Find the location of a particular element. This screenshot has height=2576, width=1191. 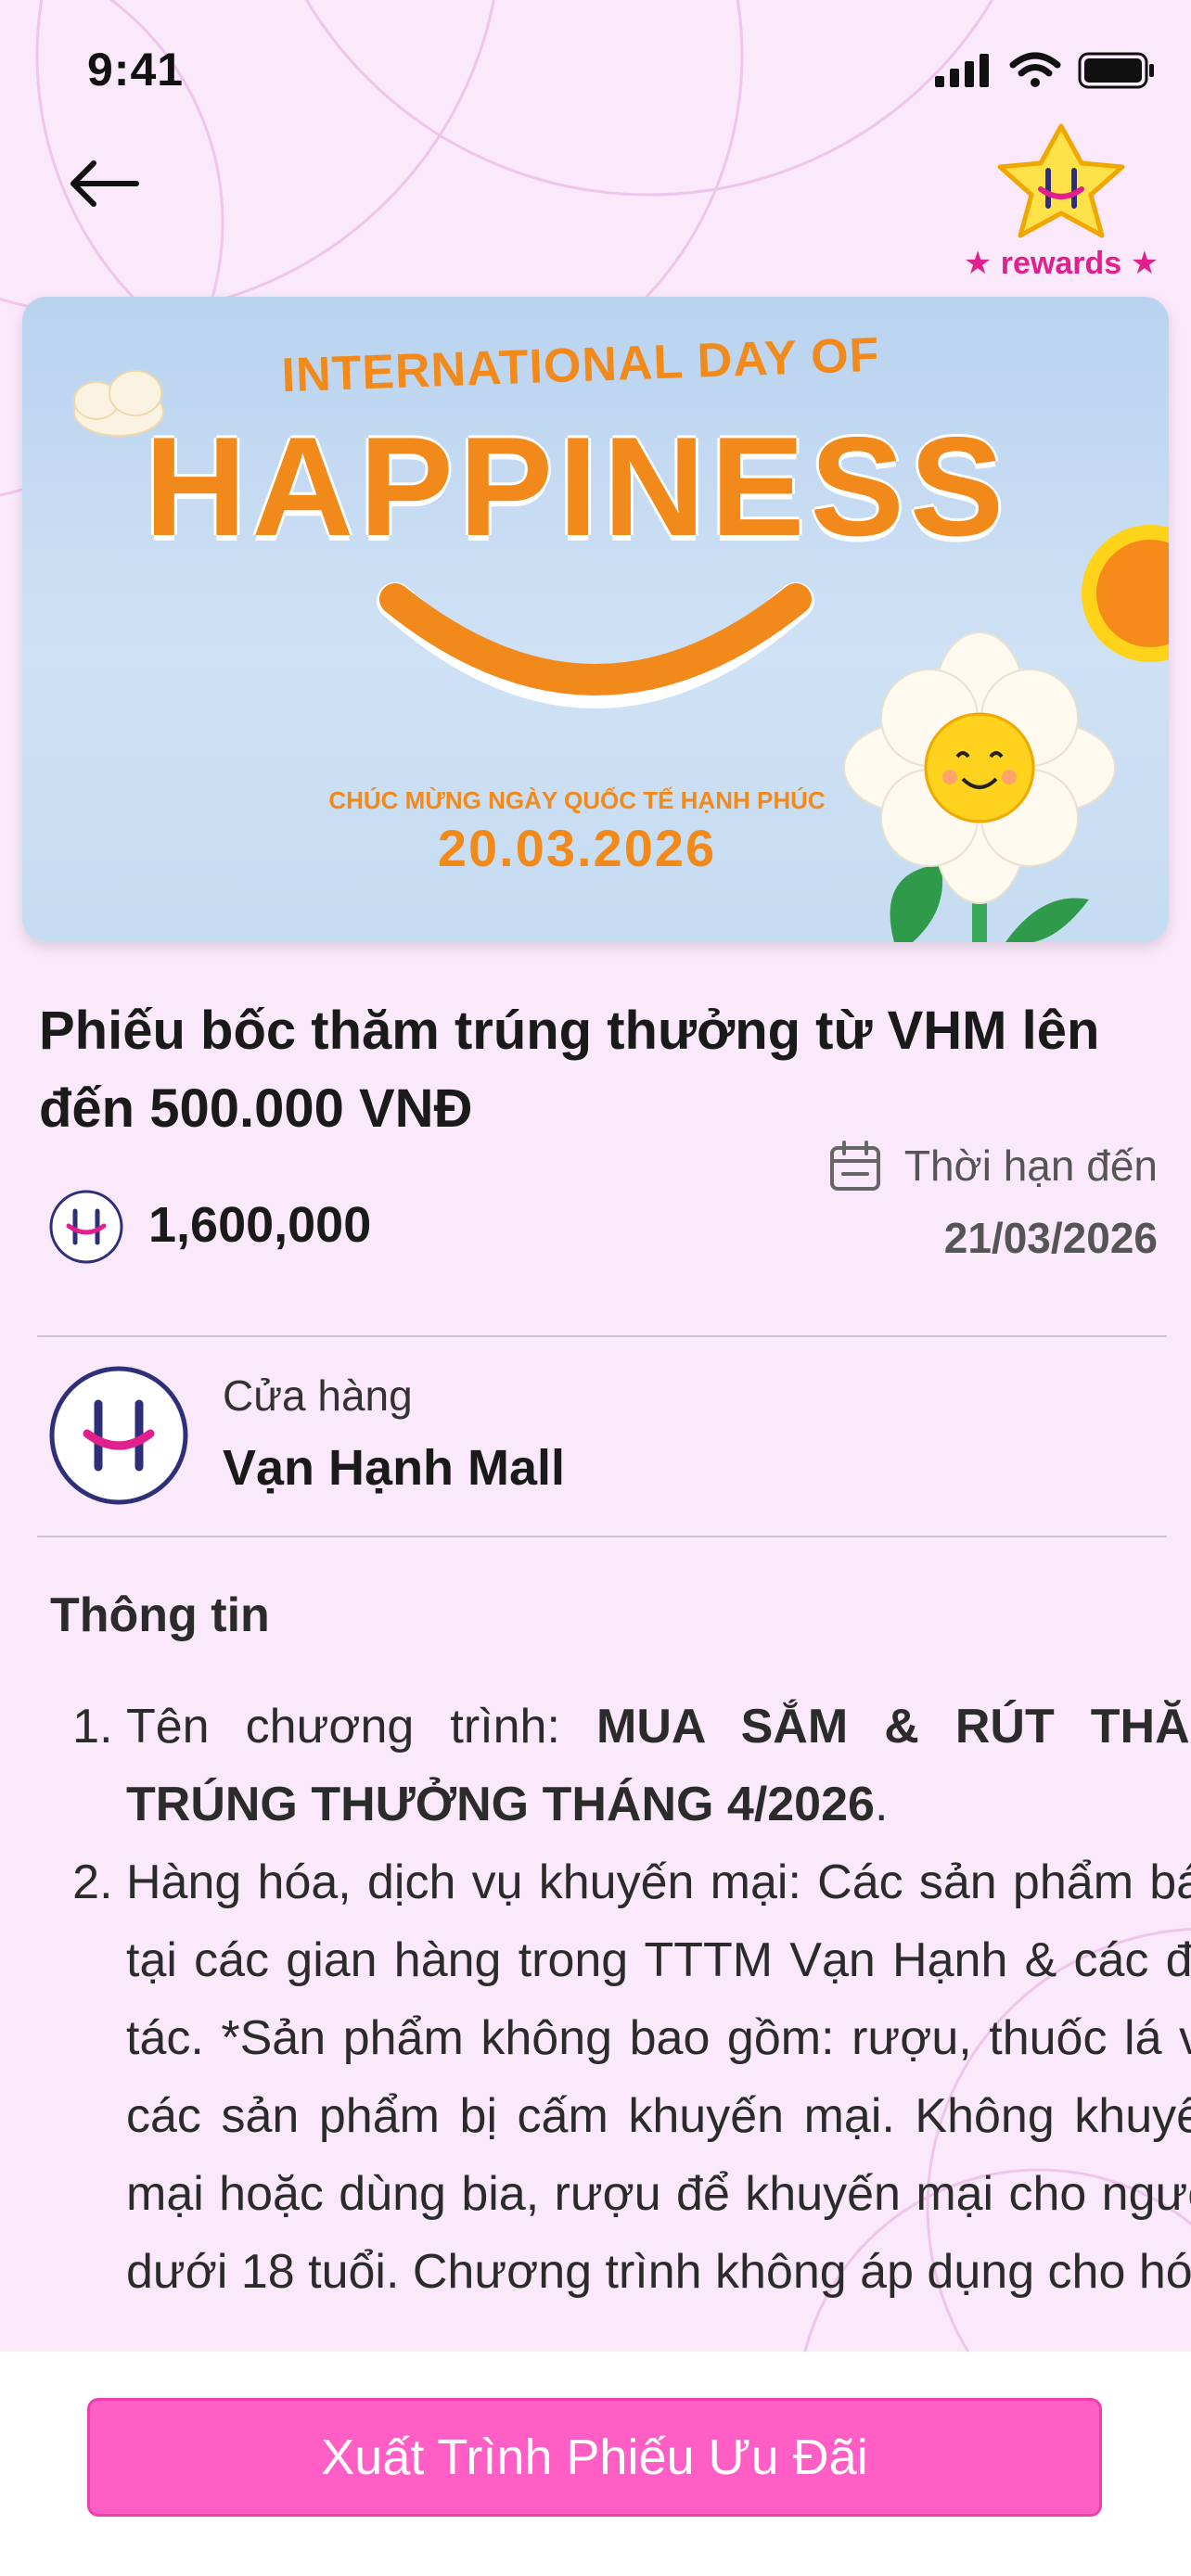

banner-date: 20.03.2026 is located at coordinates (577, 848).